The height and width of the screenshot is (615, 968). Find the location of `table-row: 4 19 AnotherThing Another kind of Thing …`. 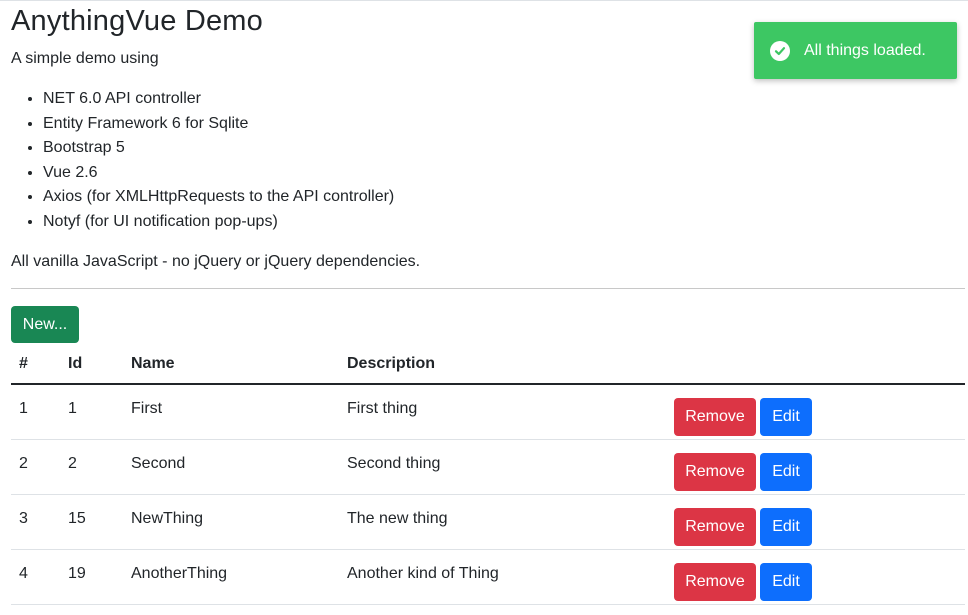

table-row: 4 19 AnotherThing Another kind of Thing … is located at coordinates (488, 577).